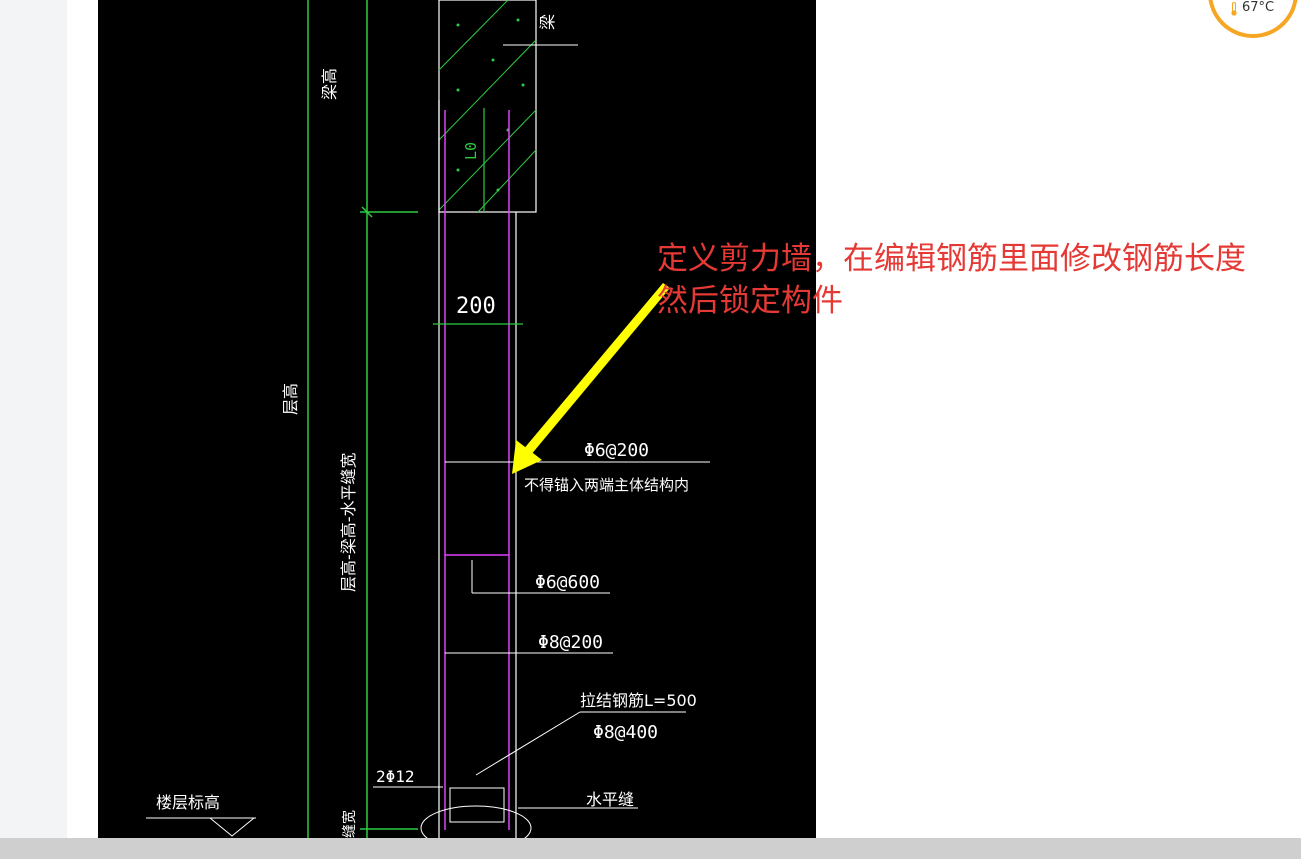  What do you see at coordinates (638, 700) in the screenshot?
I see `label-tie: 拉结钢筋L=500` at bounding box center [638, 700].